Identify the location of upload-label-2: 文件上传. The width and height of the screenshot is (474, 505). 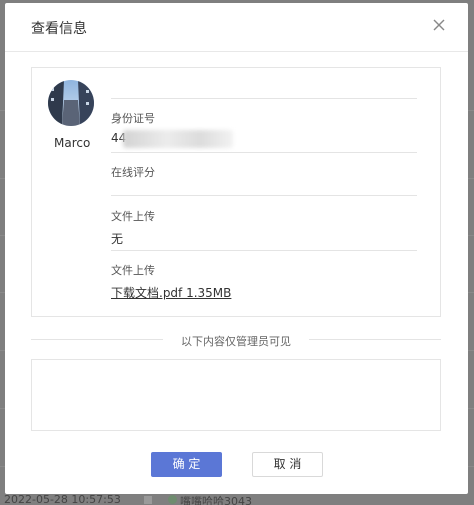
(133, 270).